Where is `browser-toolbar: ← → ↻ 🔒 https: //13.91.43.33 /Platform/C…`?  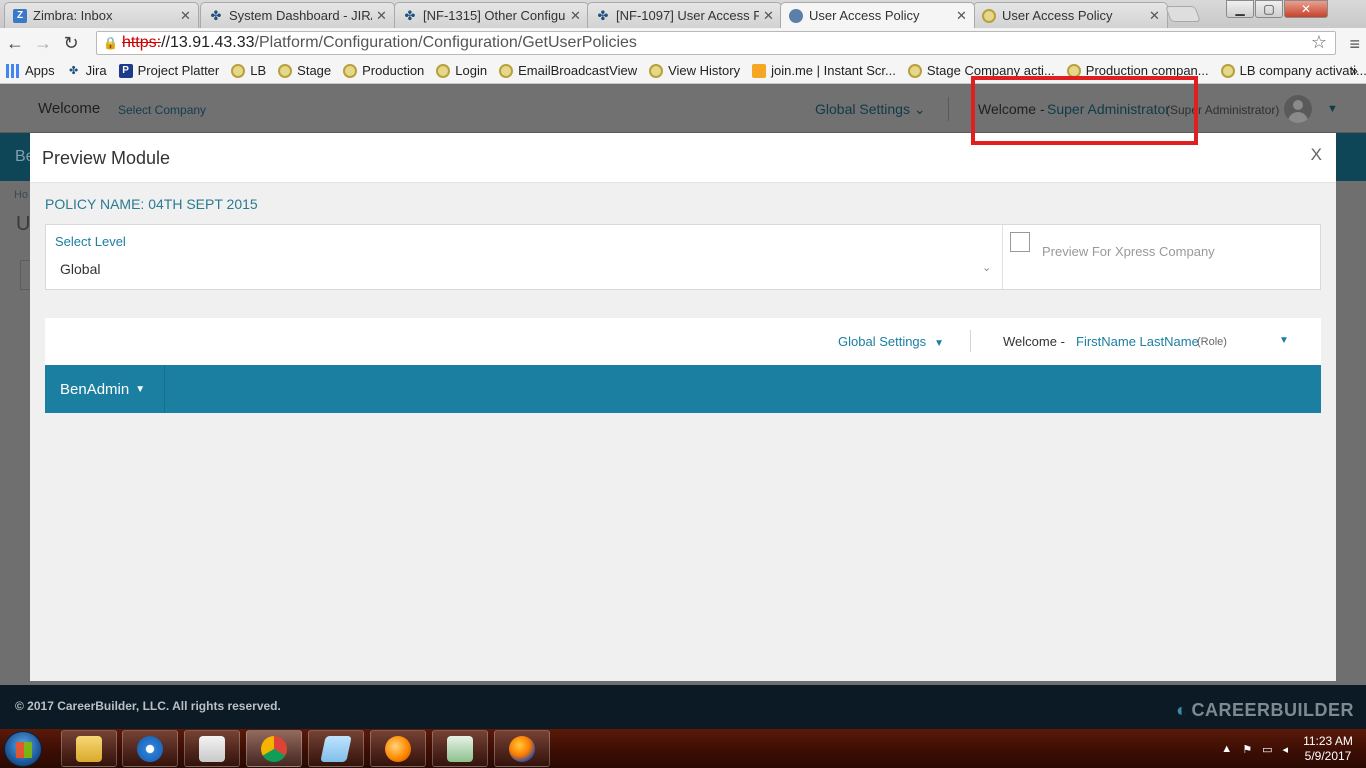 browser-toolbar: ← → ↻ 🔒 https: //13.91.43.33 /Platform/C… is located at coordinates (683, 43).